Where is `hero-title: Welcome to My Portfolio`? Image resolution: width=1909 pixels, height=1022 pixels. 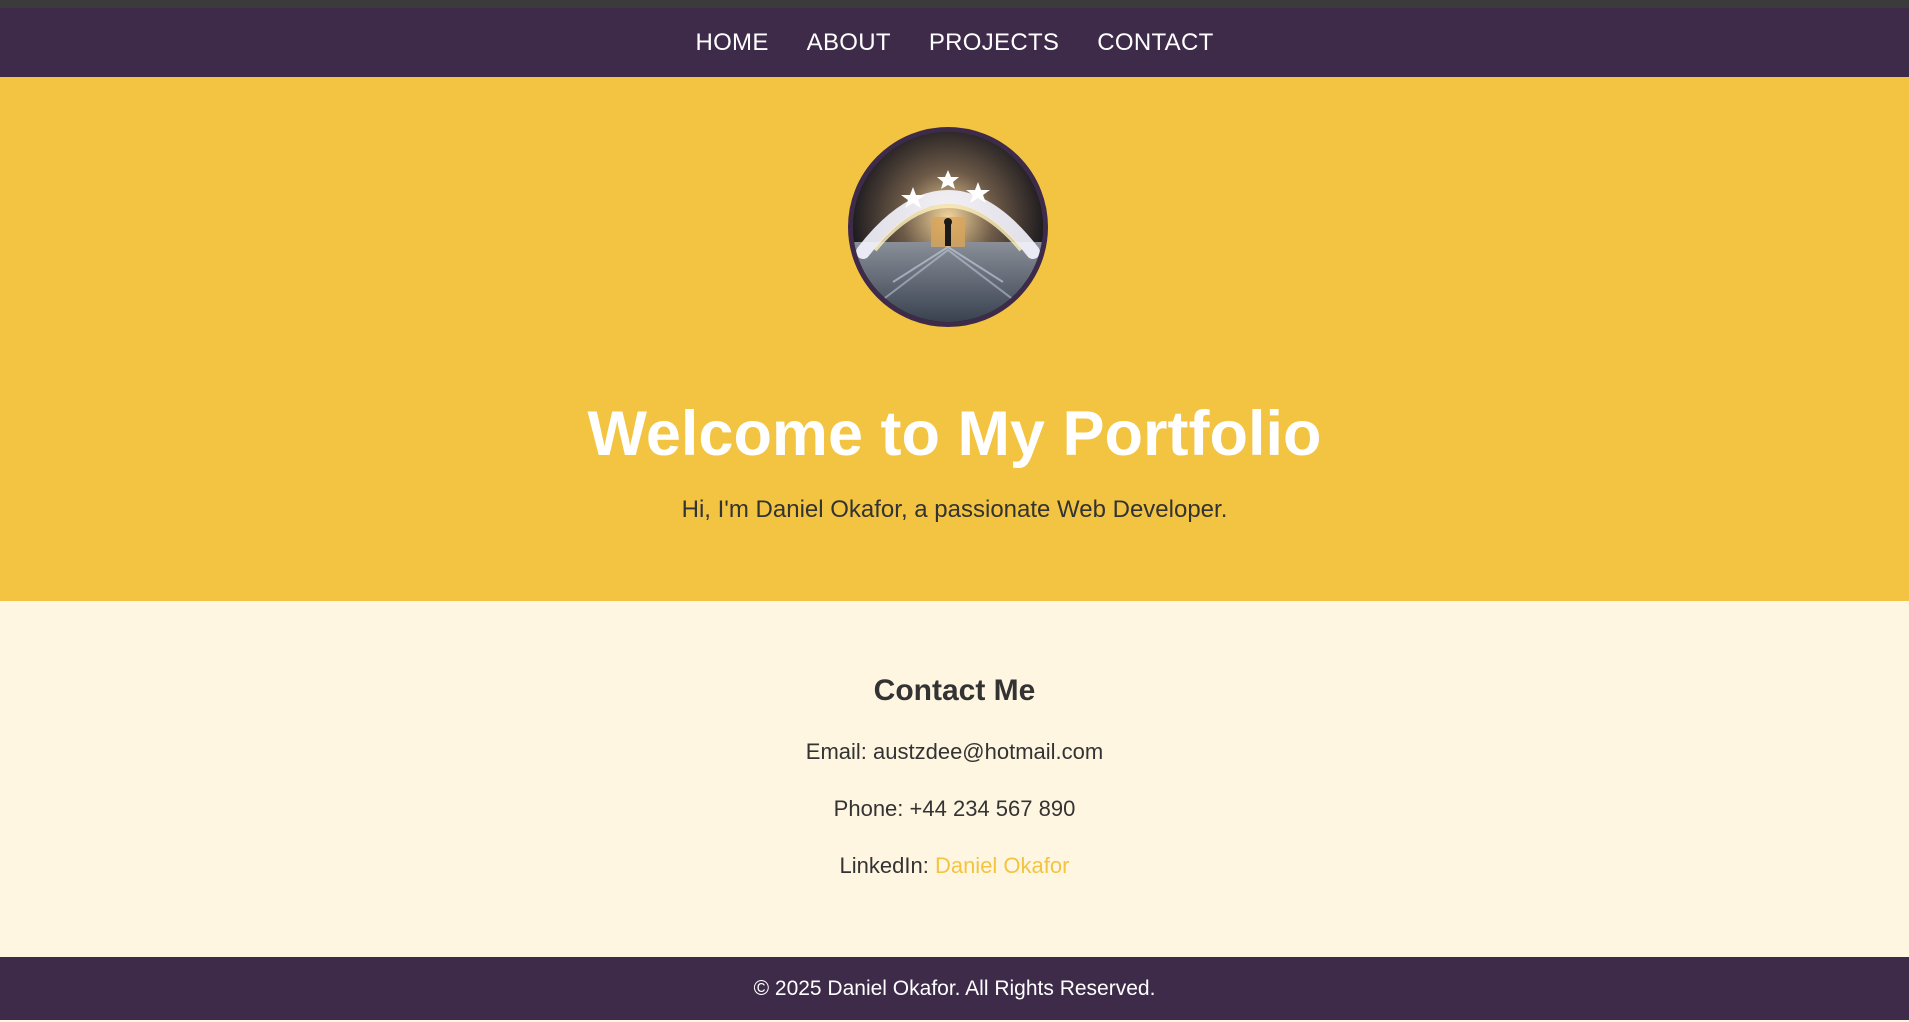
hero-title: Welcome to My Portfolio is located at coordinates (954, 434).